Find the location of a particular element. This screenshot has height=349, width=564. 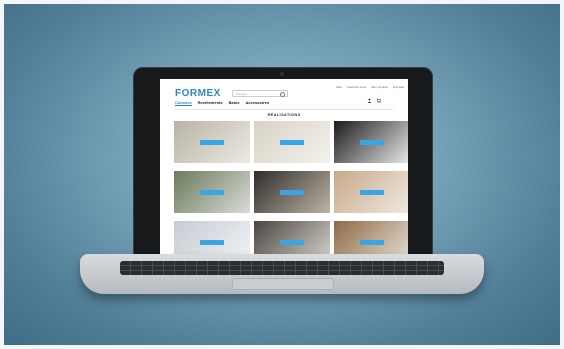

webcam-icon is located at coordinates (282, 74).